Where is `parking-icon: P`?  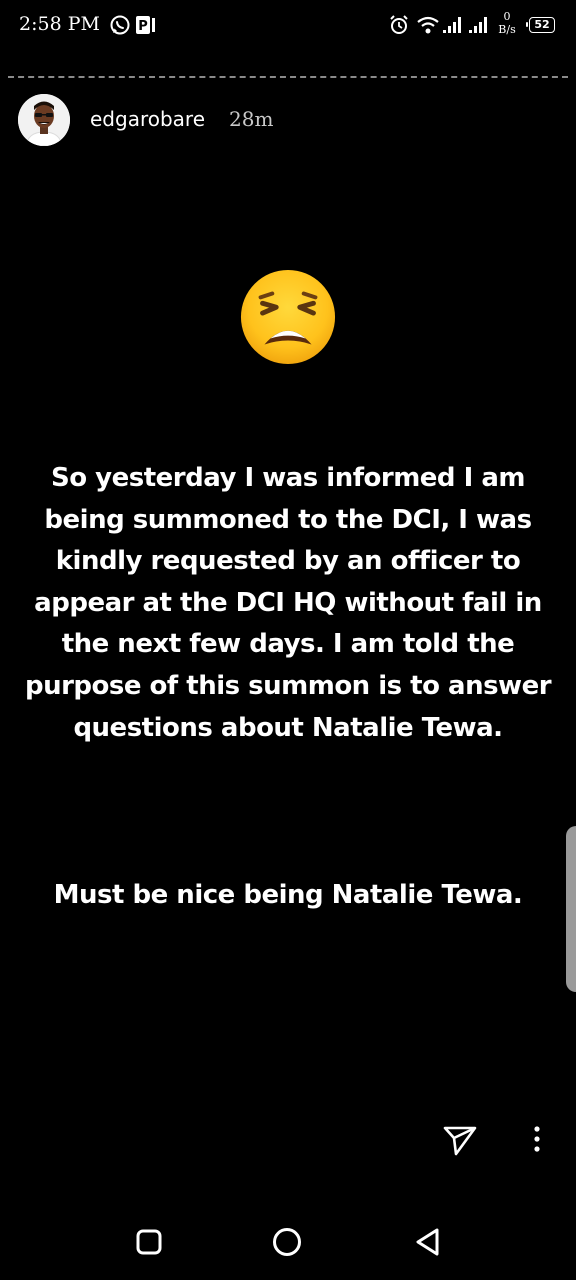 parking-icon: P is located at coordinates (145, 25).